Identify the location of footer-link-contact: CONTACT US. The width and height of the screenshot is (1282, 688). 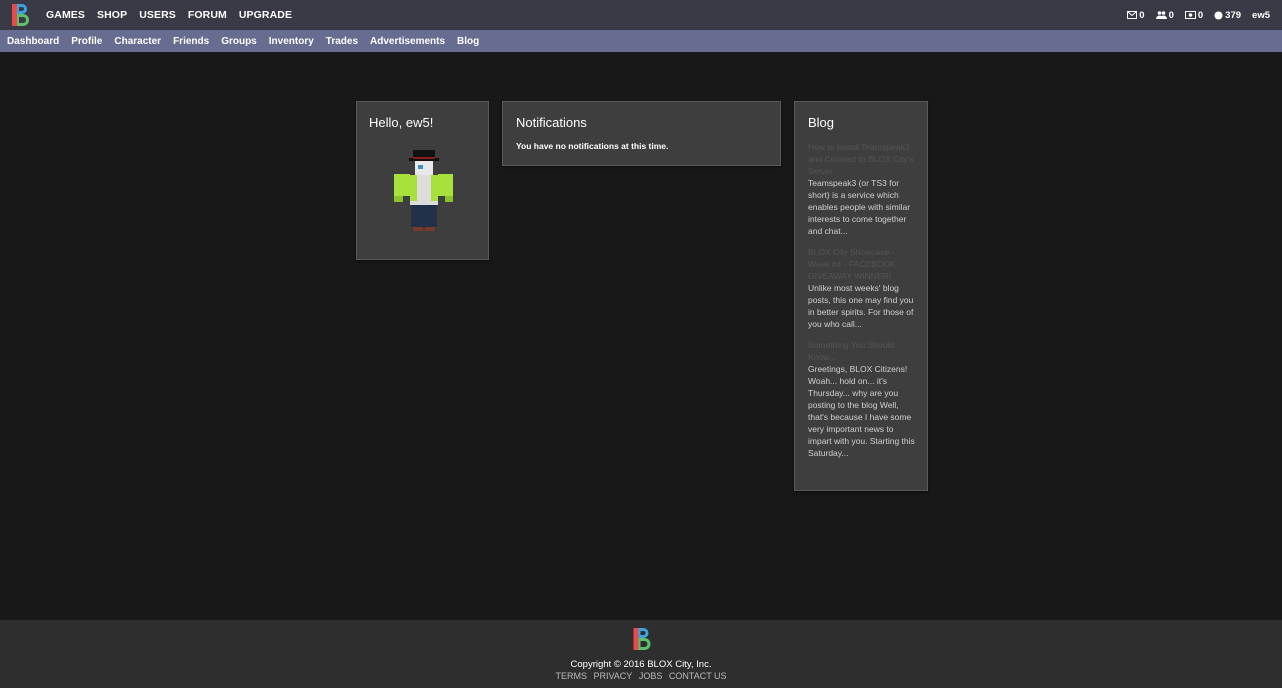
(698, 676).